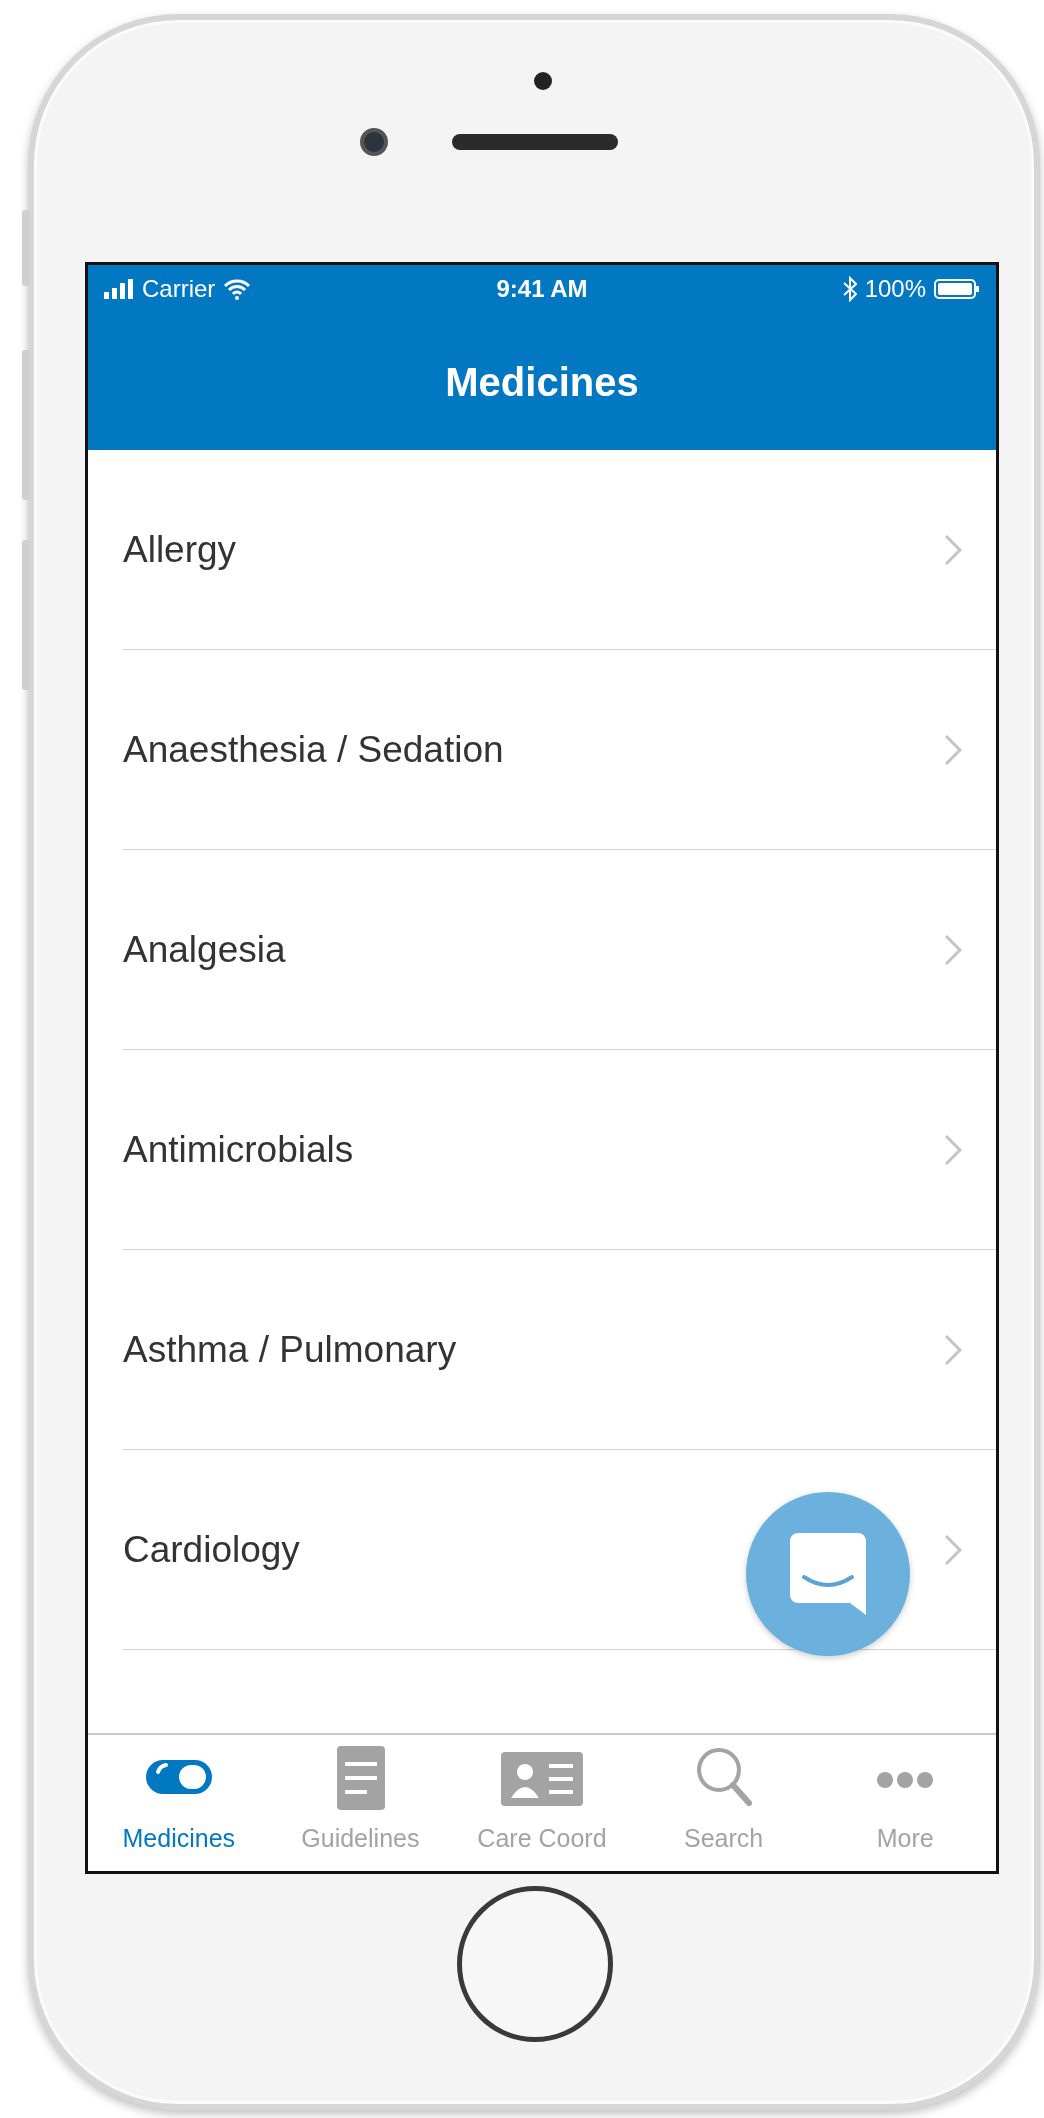 The width and height of the screenshot is (1044, 2118). I want to click on camera-lens, so click(374, 142).